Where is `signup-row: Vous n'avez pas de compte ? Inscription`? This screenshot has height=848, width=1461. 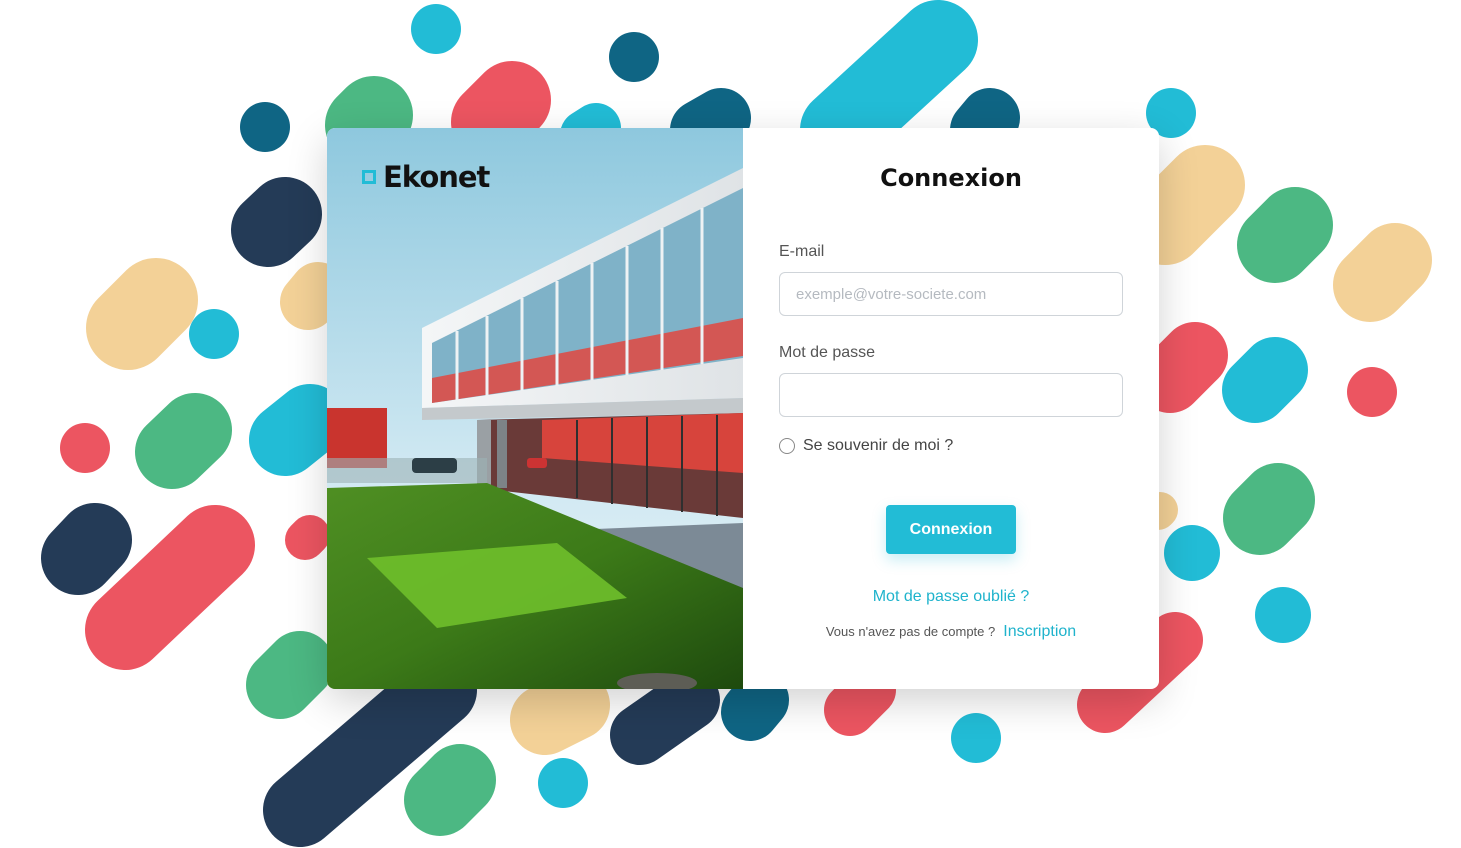
signup-row: Vous n'avez pas de compte ? Inscription is located at coordinates (951, 632).